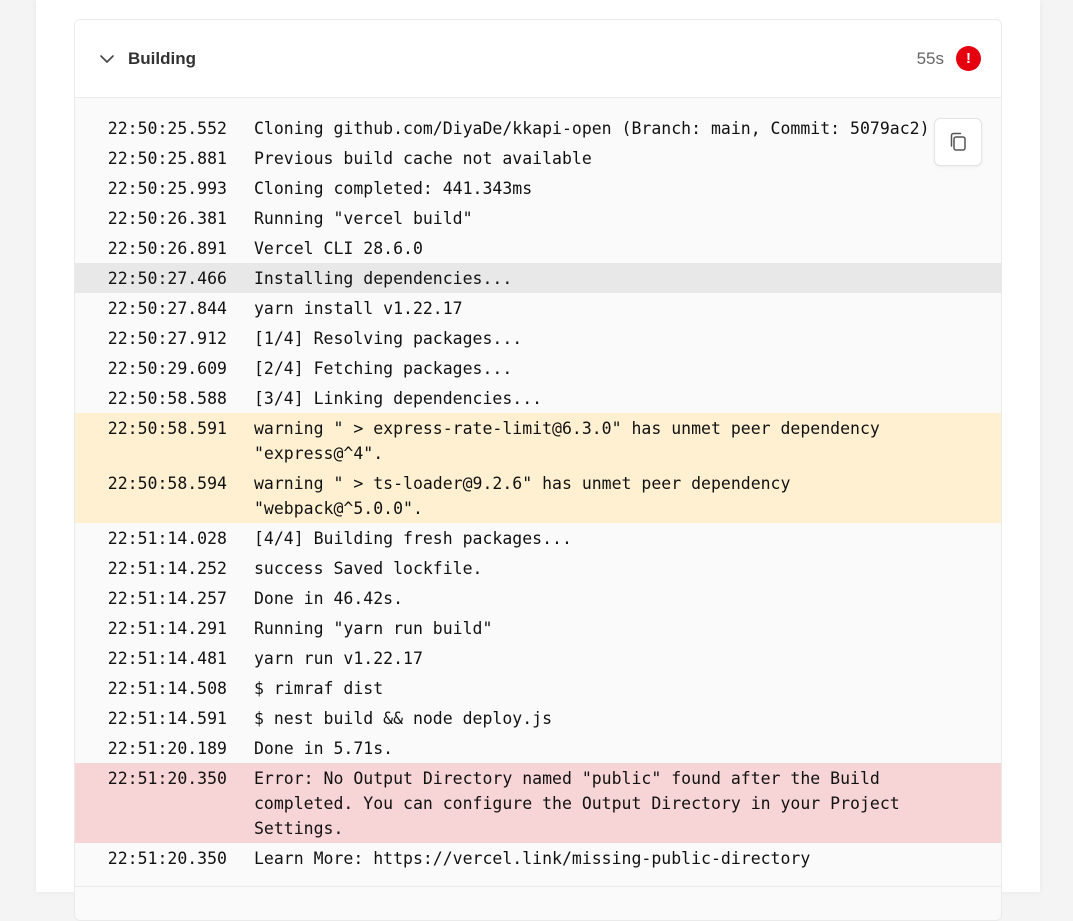 The image size is (1073, 921). I want to click on log-message: Previous build cache not available, so click(423, 158).